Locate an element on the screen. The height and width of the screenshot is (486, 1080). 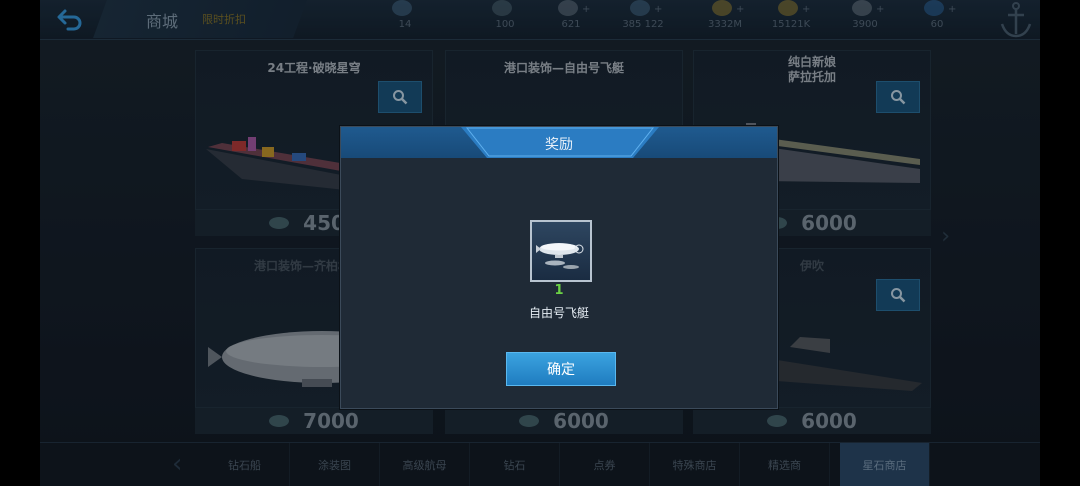
airship-icon is located at coordinates (560, 256).